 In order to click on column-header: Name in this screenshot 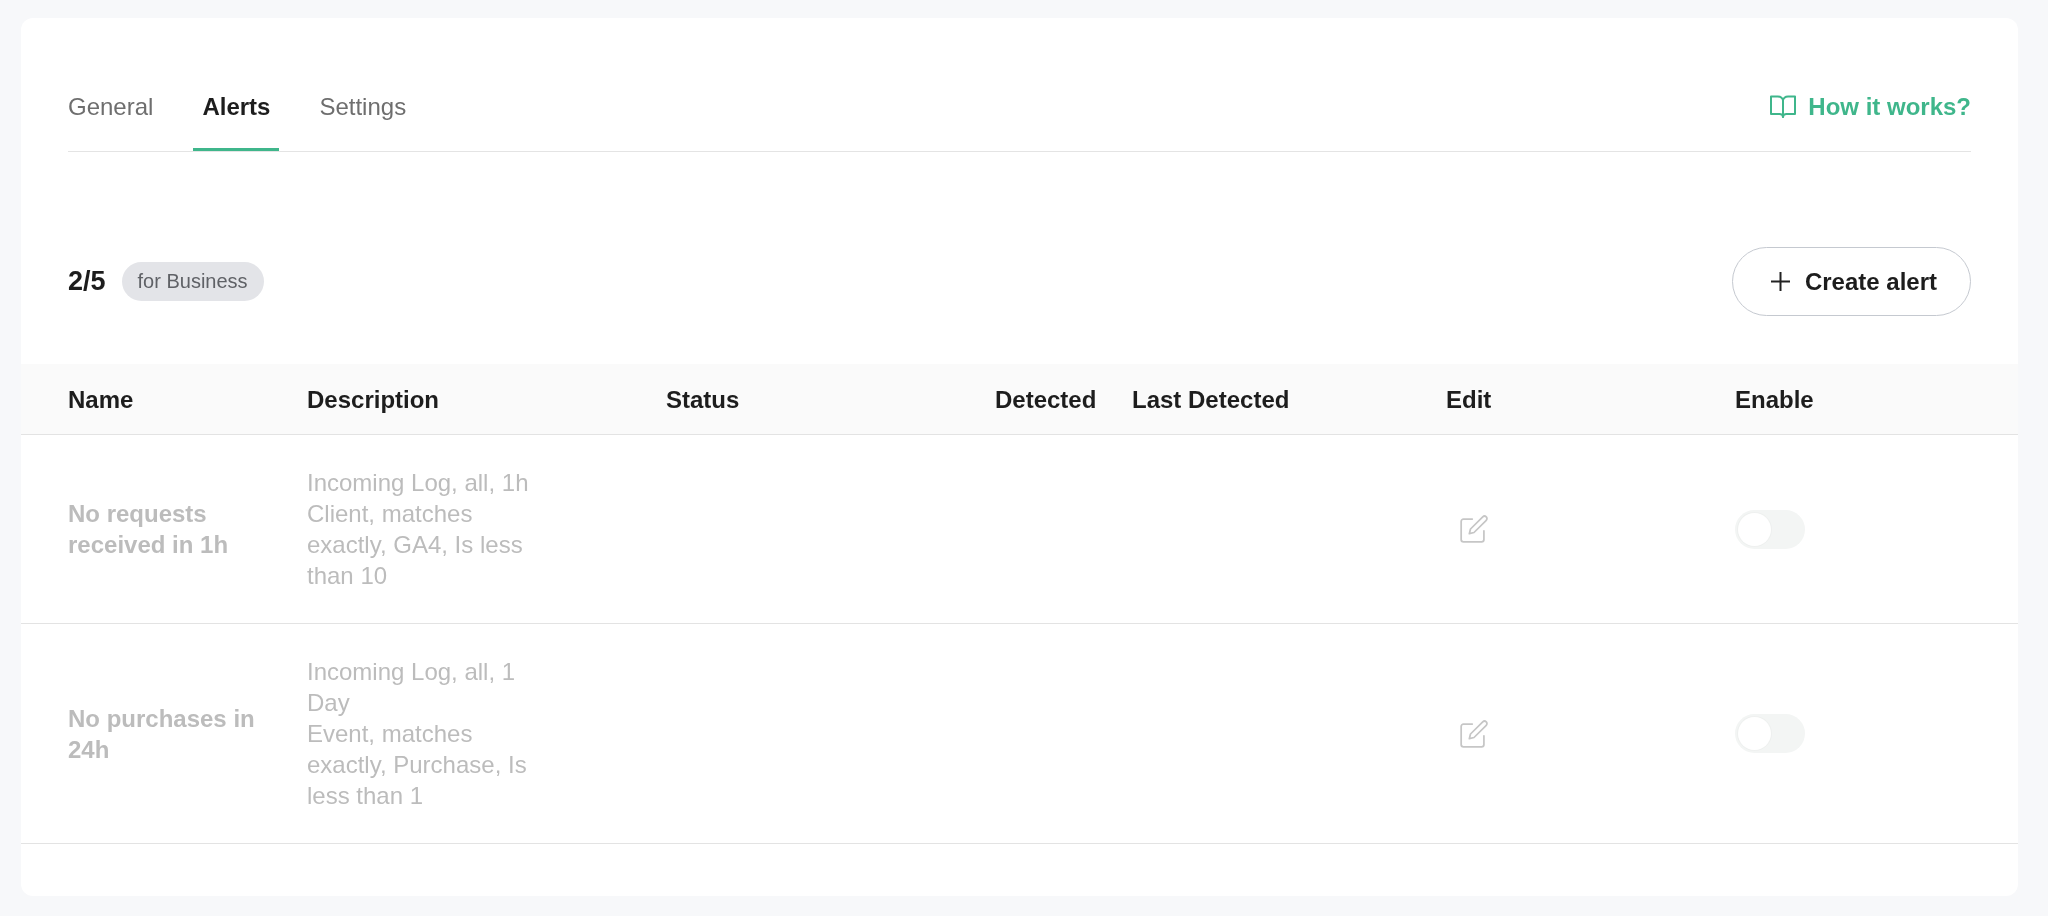, I will do `click(101, 399)`.